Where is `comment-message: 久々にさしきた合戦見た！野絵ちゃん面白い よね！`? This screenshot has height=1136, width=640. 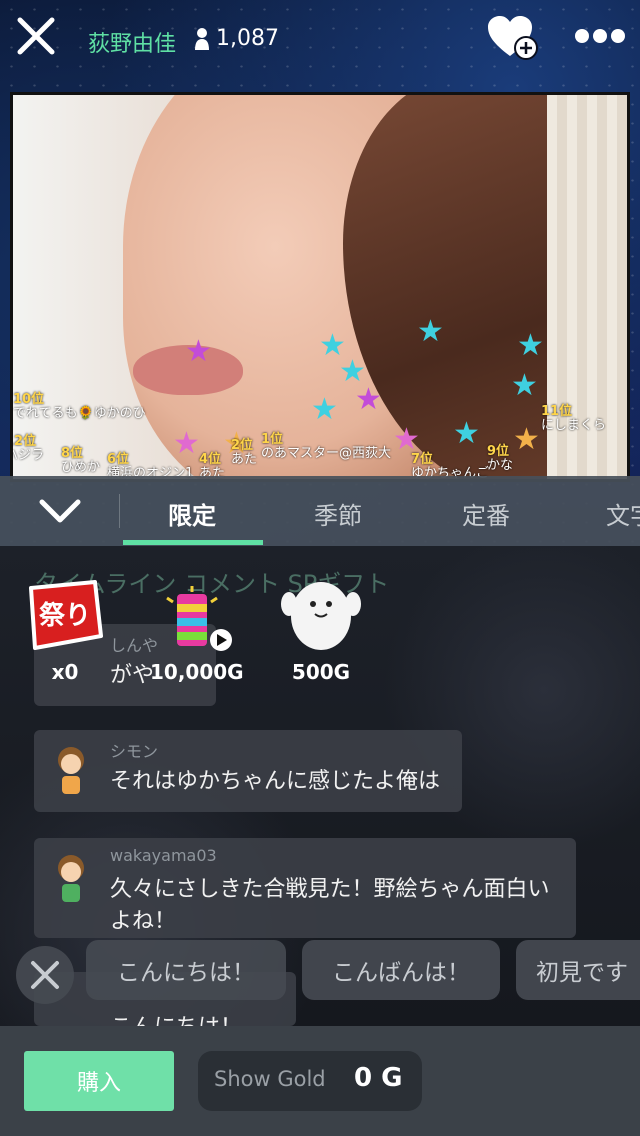
comment-message: 久々にさしきた合戦見た！野絵ちゃん面白い よね！ is located at coordinates (330, 905).